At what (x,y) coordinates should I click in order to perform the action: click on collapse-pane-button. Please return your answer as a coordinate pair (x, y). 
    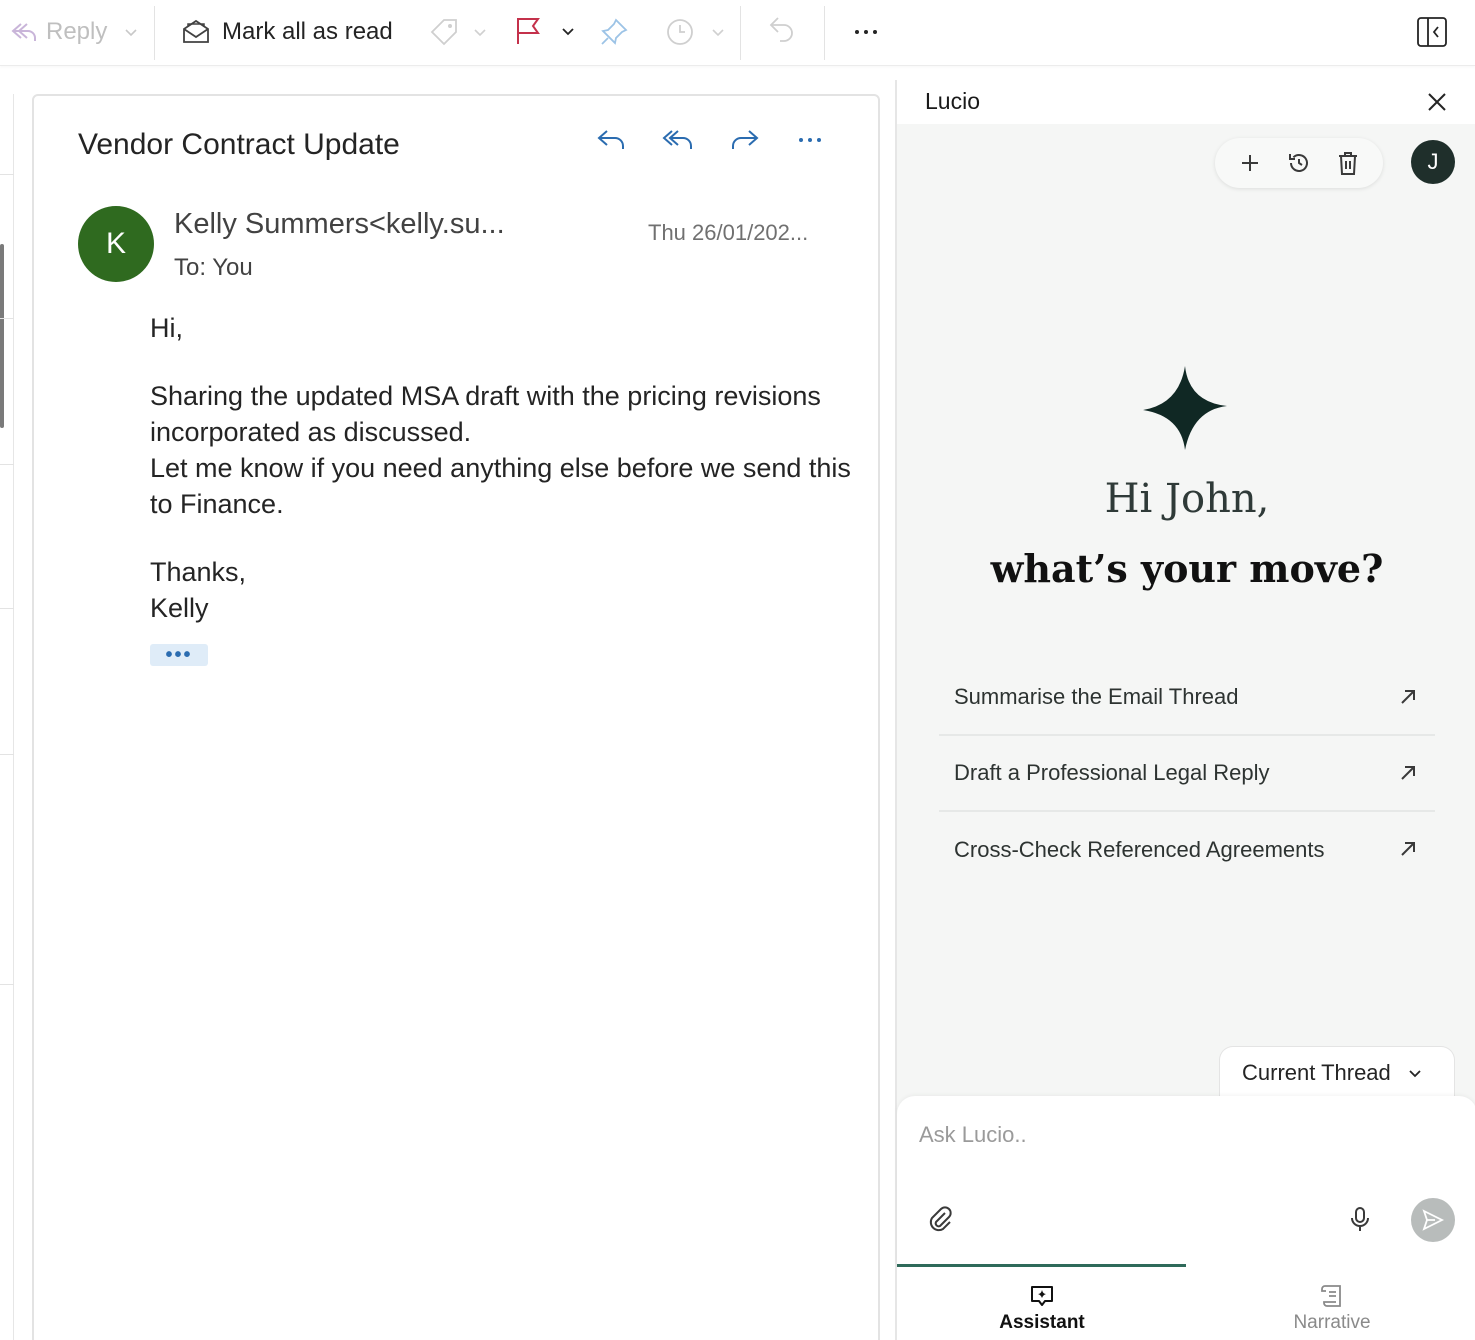
    Looking at the image, I should click on (1432, 32).